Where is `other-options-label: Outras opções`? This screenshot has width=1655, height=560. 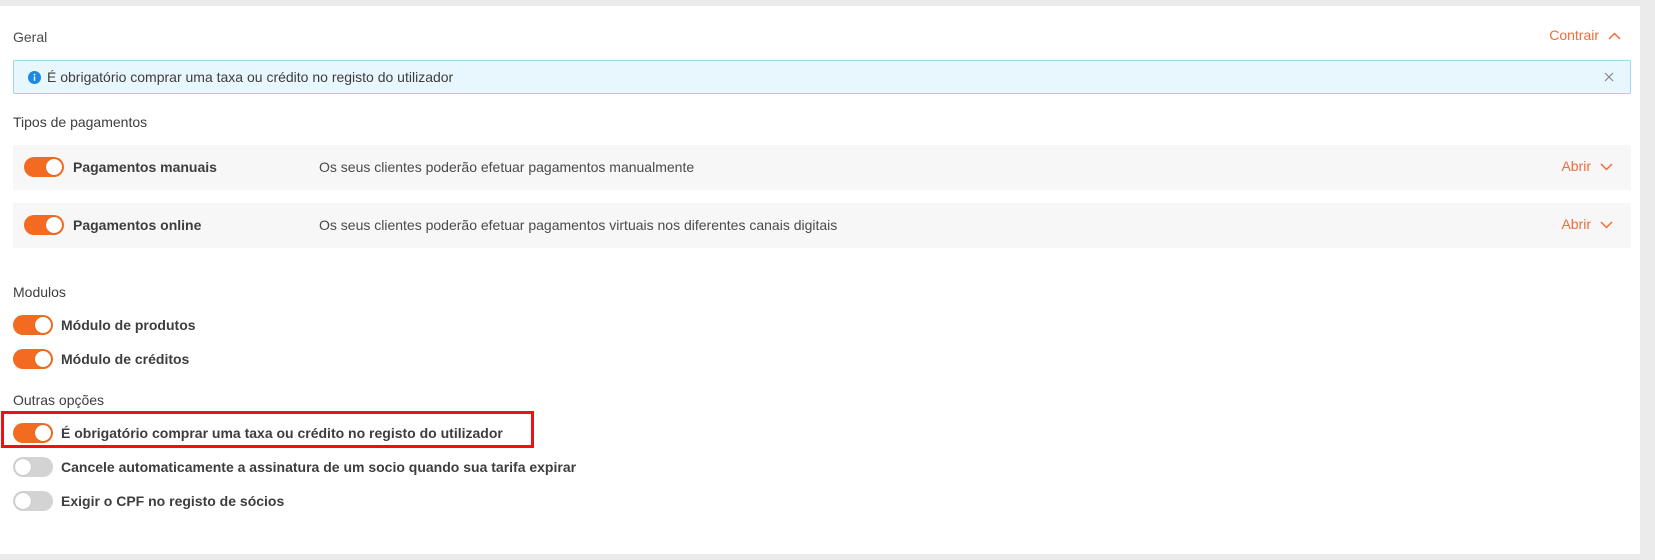
other-options-label: Outras opções is located at coordinates (59, 400).